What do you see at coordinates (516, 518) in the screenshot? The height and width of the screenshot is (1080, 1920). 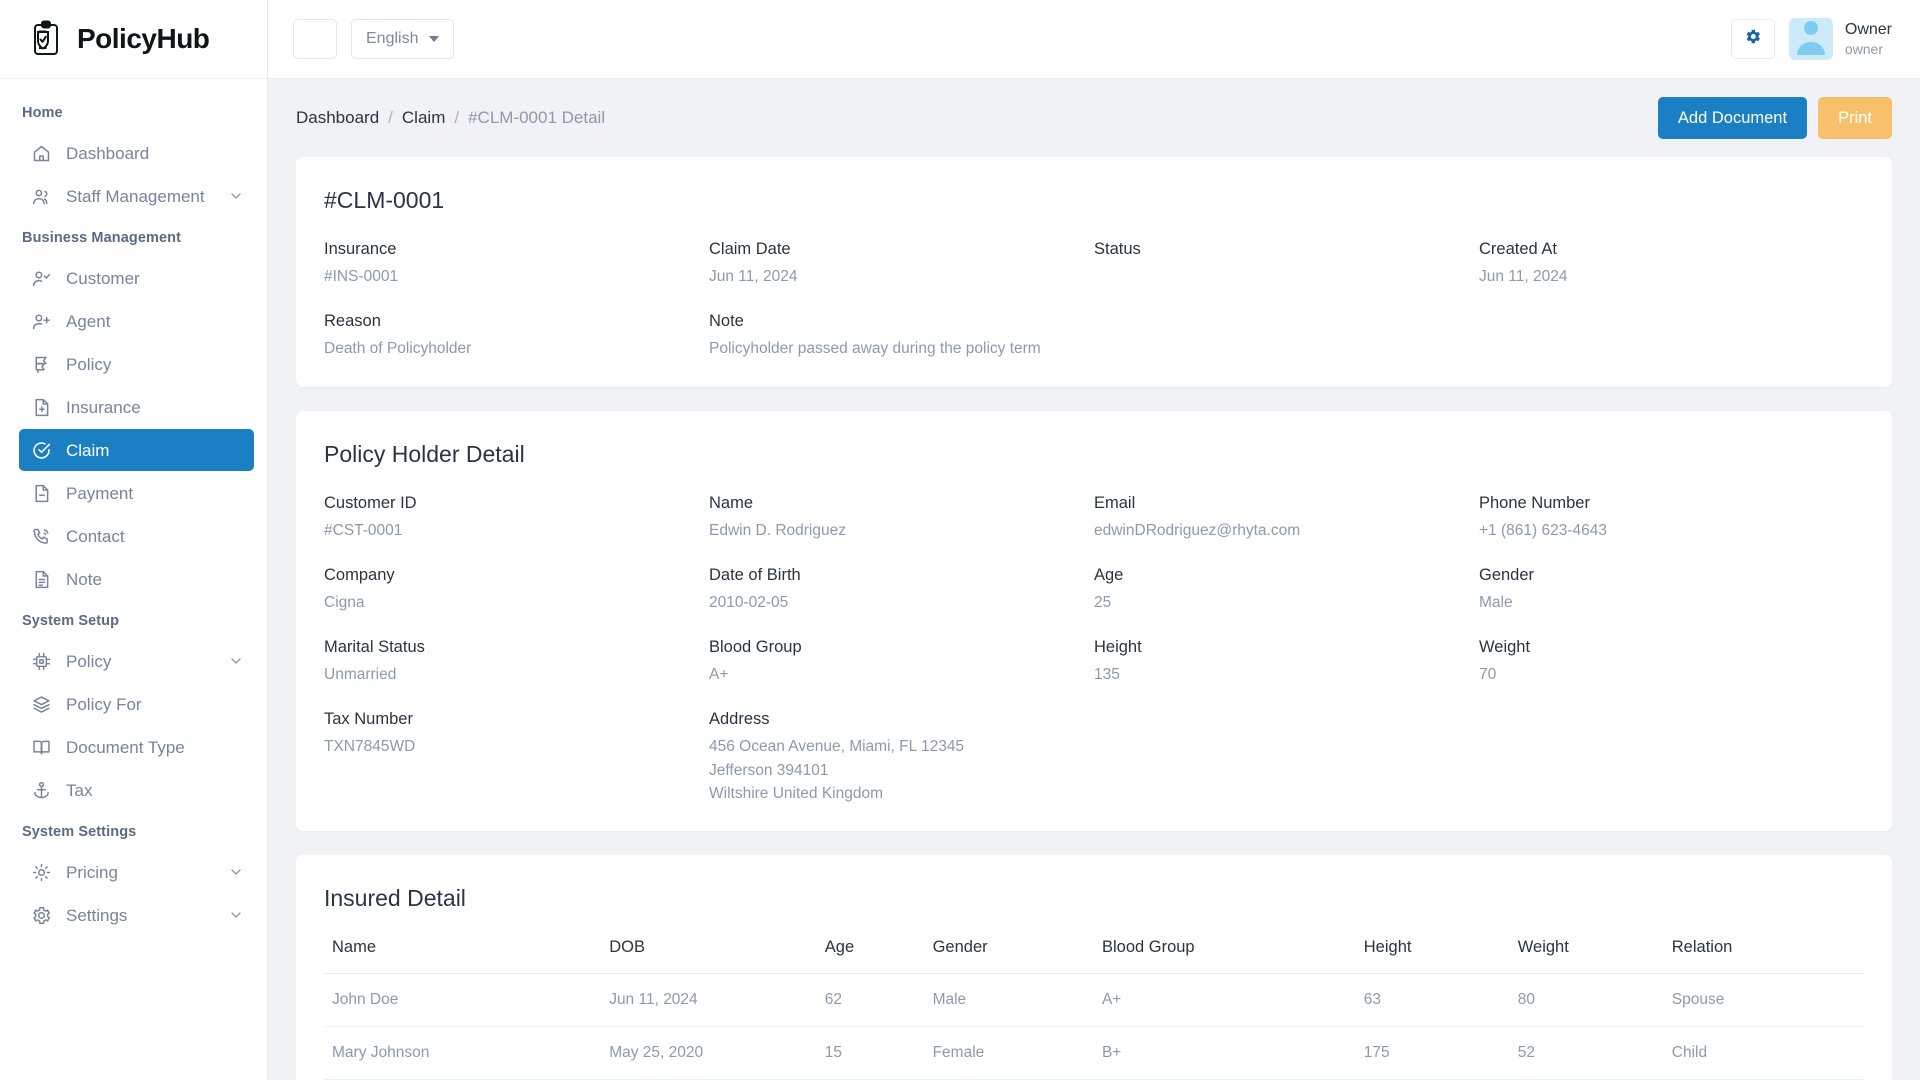 I see `field-customer-id: Customer ID #CST-0001` at bounding box center [516, 518].